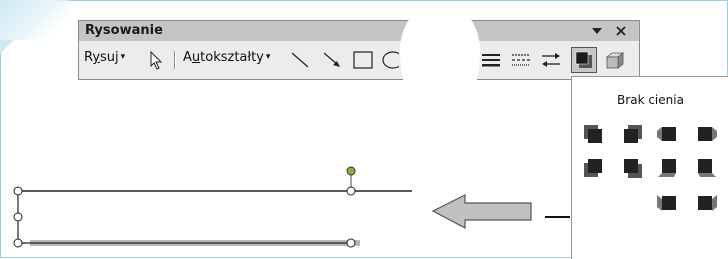 This screenshot has height=259, width=728. I want to click on oval-icon, so click(389, 60).